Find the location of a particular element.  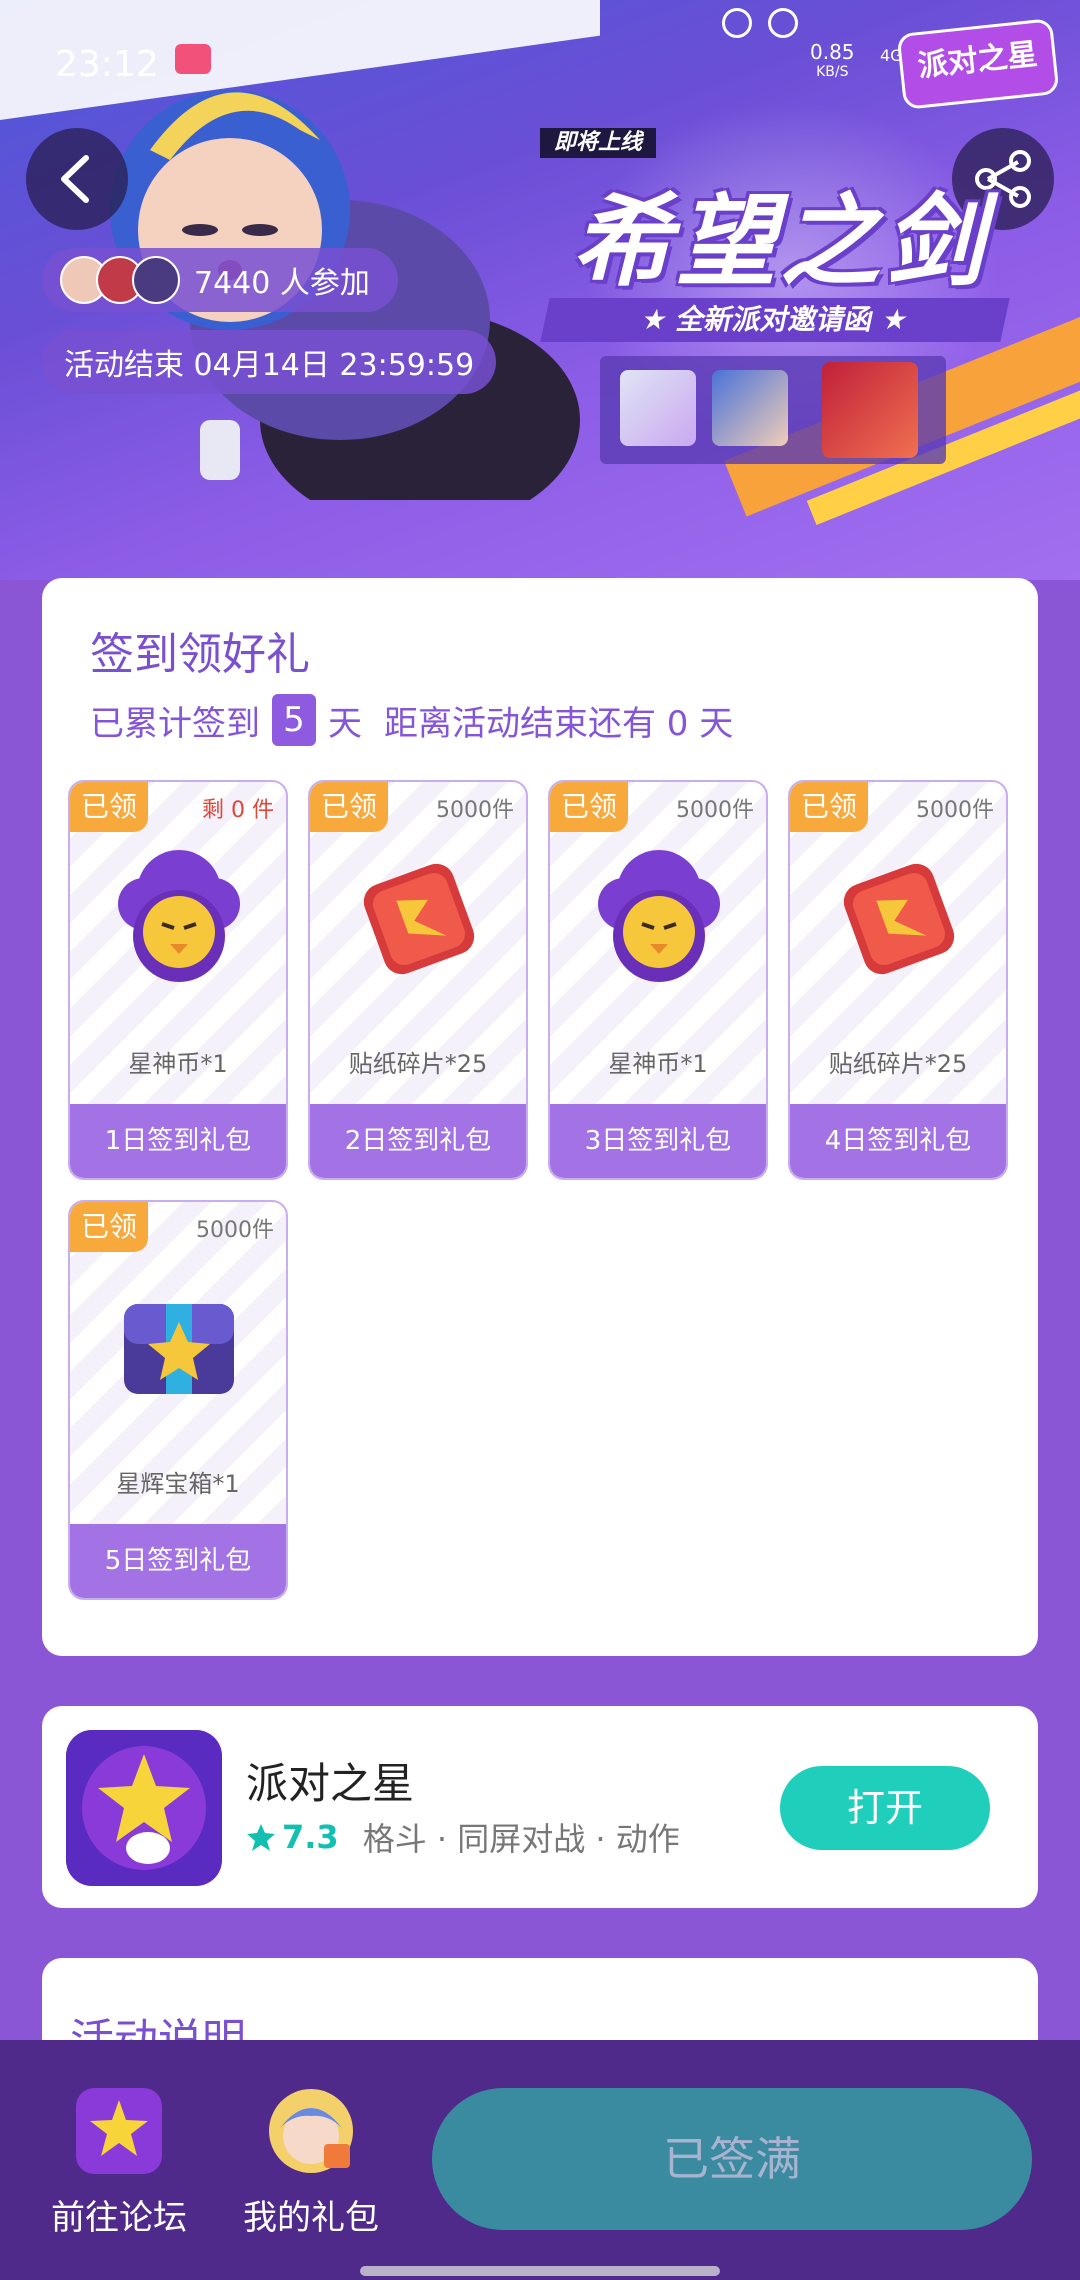

my-gifts-nav-item: 我的礼包 is located at coordinates (311, 2163).